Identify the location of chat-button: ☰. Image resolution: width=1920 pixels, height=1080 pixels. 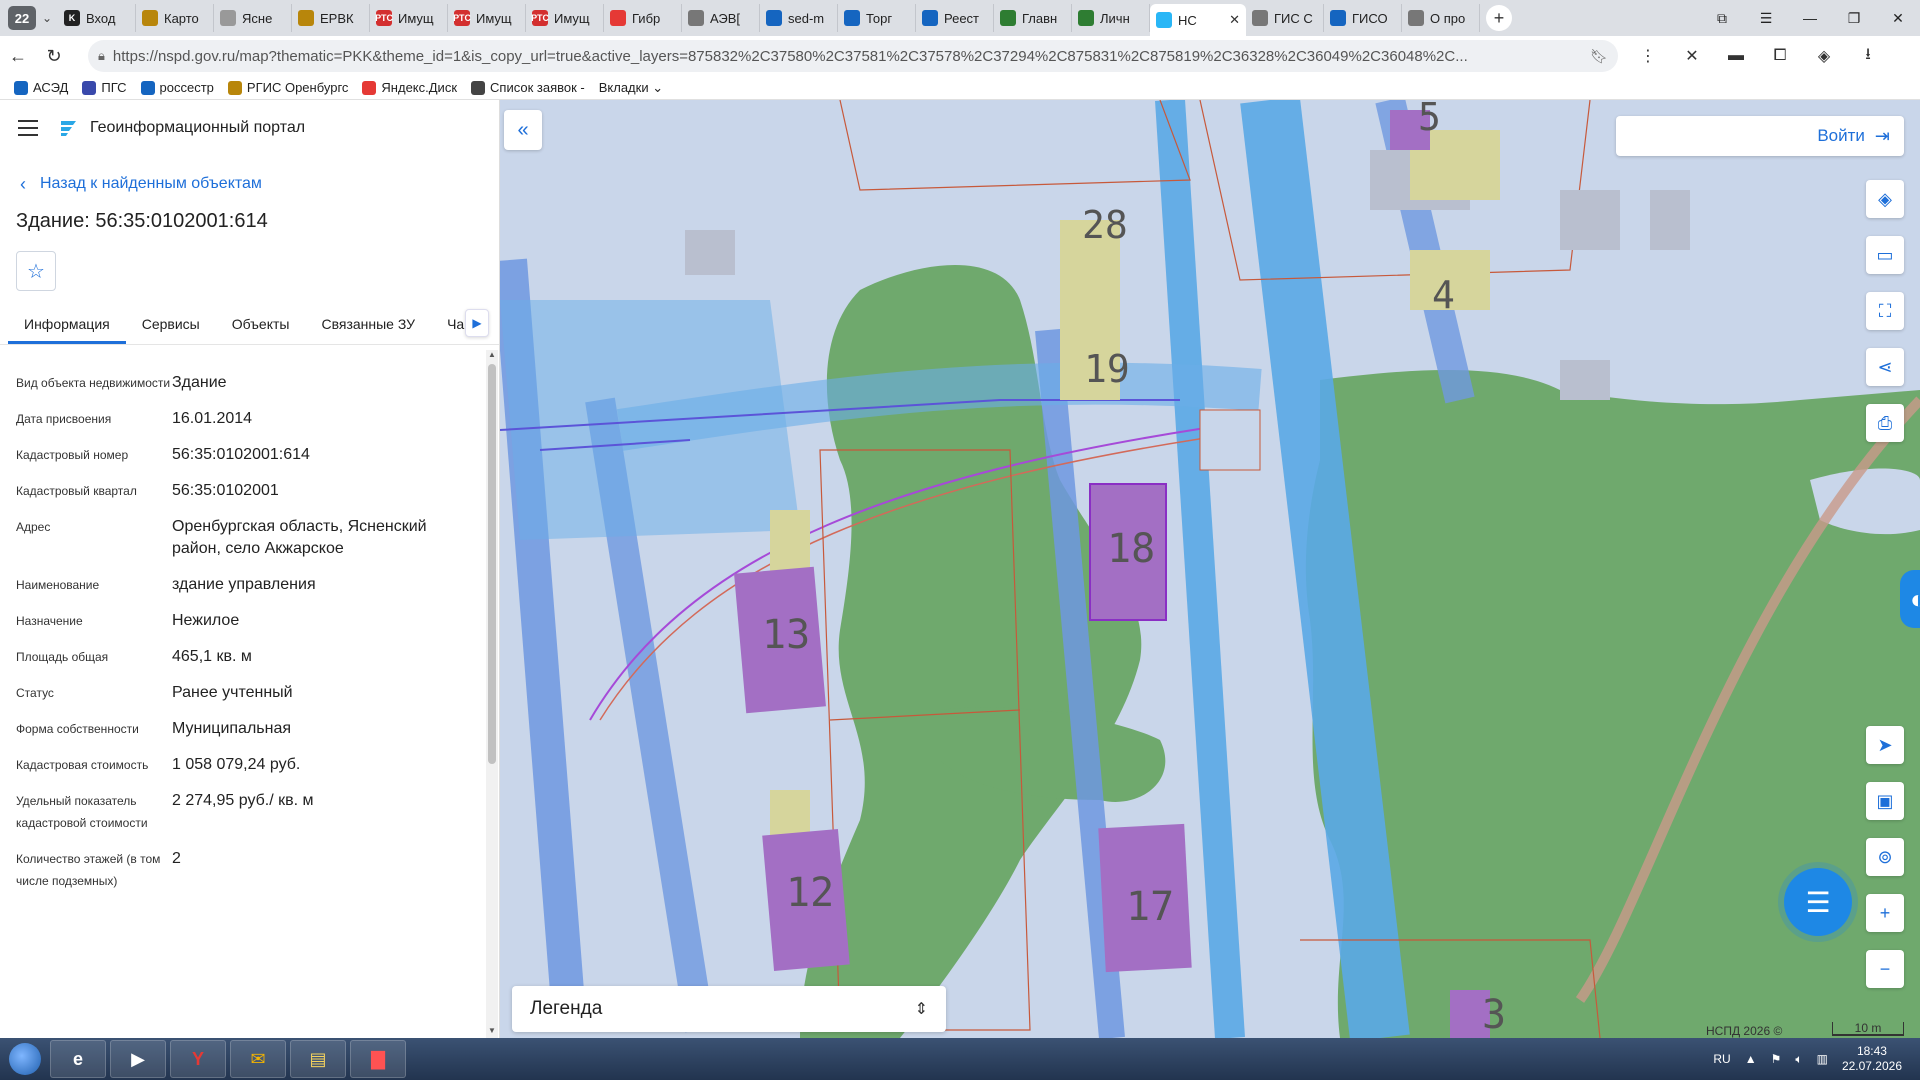
(1818, 902).